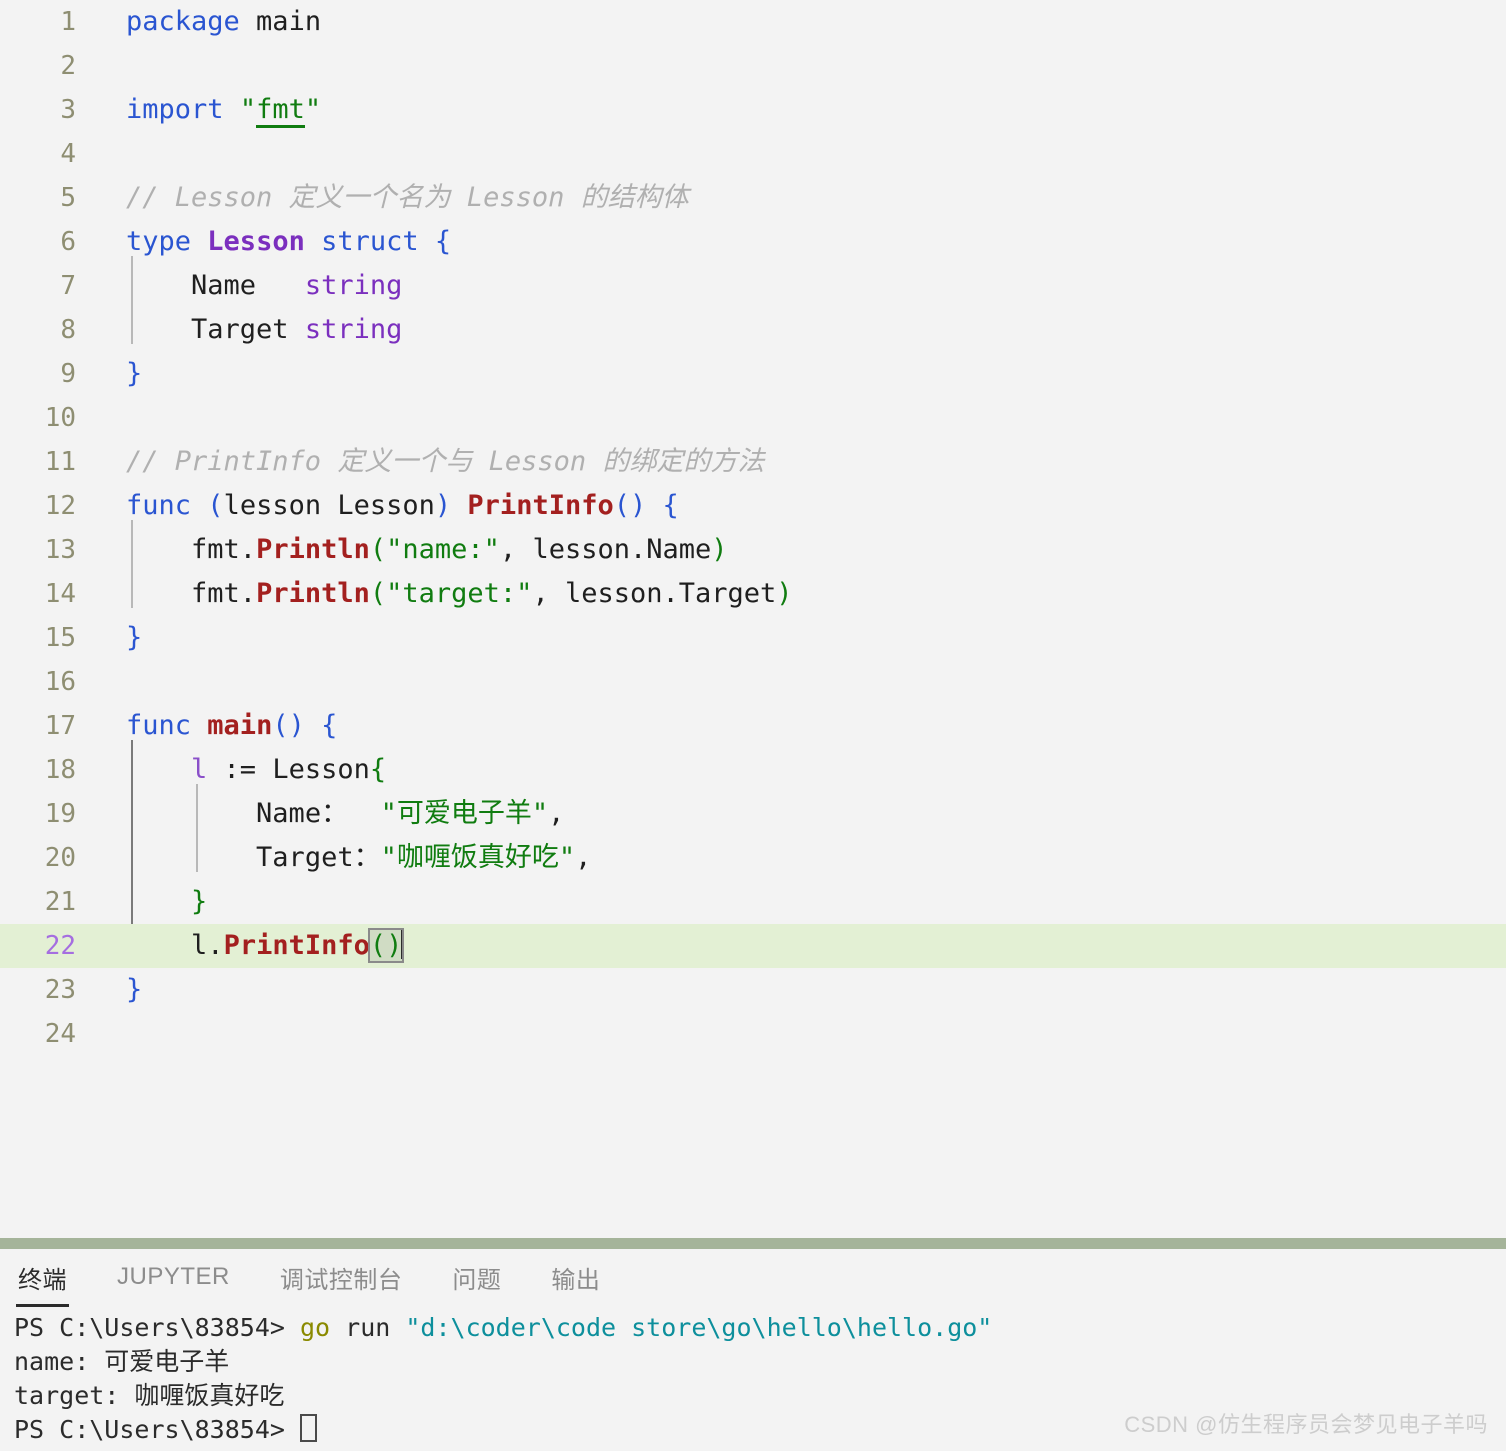 The image size is (1506, 1451). I want to click on line-number: 9, so click(68, 374).